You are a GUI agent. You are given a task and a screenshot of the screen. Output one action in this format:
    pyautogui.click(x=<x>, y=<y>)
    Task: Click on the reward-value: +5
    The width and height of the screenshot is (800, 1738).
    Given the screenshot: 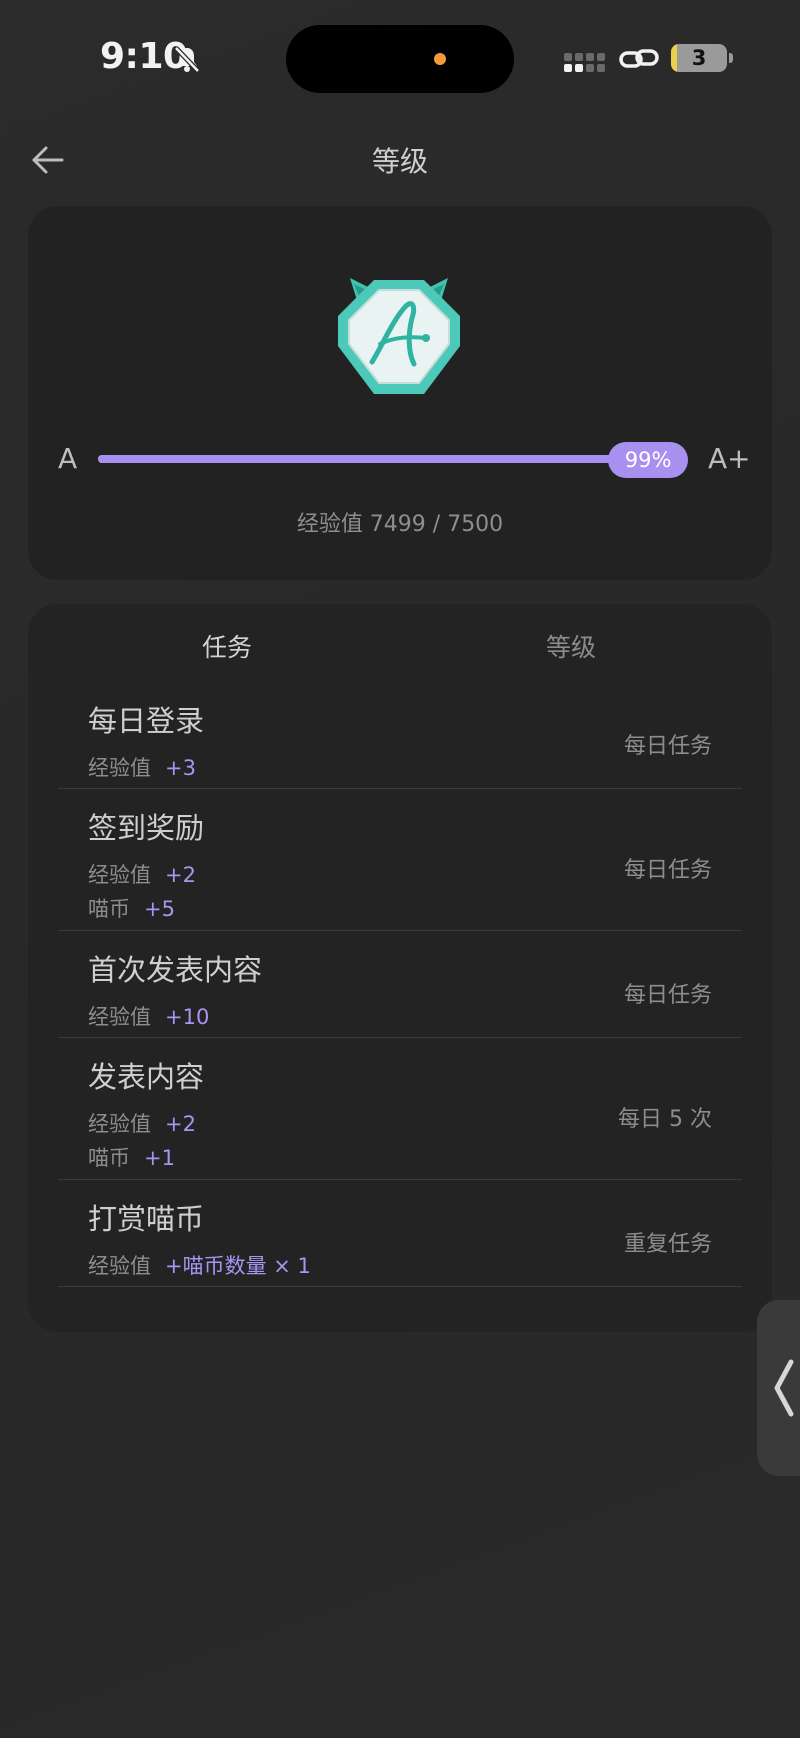 What is the action you would take?
    pyautogui.click(x=159, y=909)
    